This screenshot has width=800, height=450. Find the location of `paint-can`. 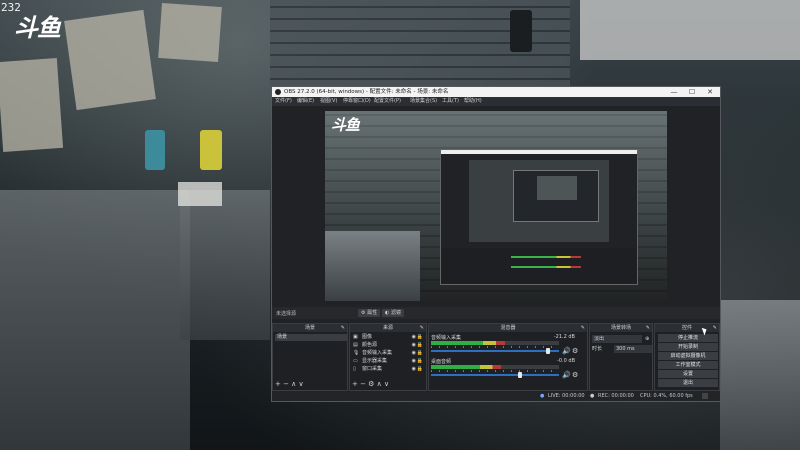

paint-can is located at coordinates (211, 150).